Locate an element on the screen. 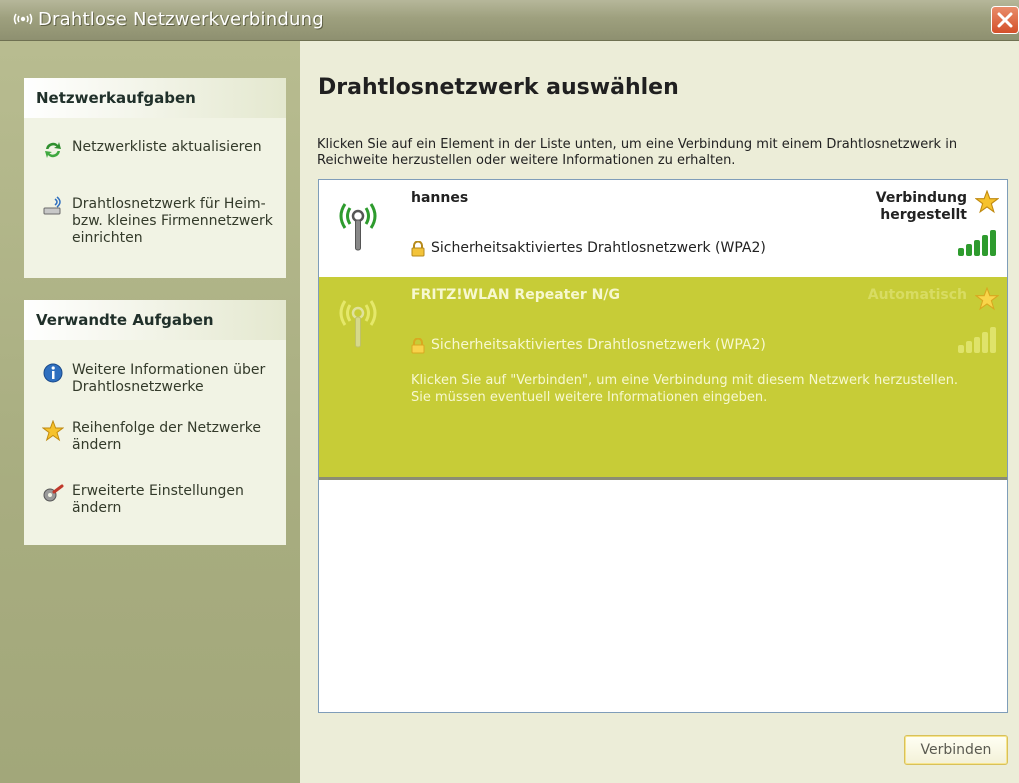 This screenshot has width=1019, height=783. star-icon is located at coordinates (53, 431).